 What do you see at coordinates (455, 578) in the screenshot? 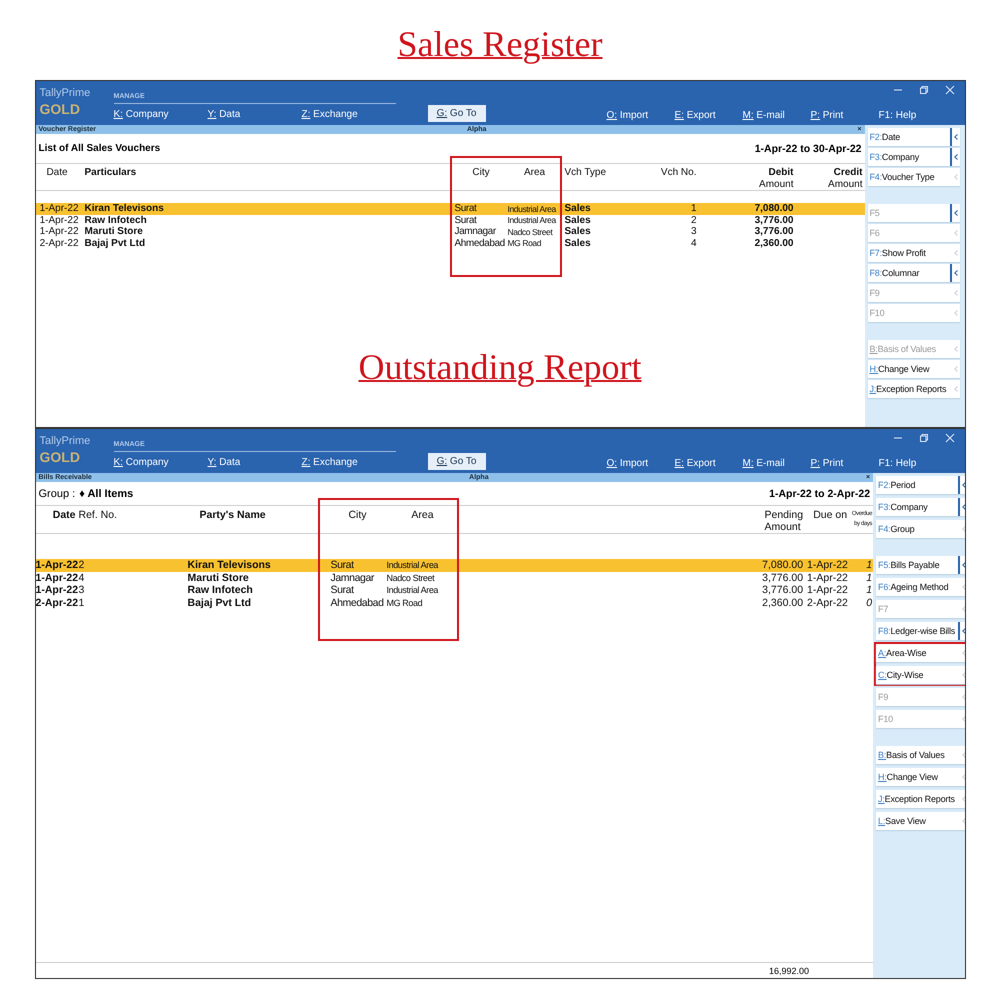
I see `table-row: 1-Apr-224 Maruti Store Jamnagar Nadco Street 3,776.00 1-Apr-22 1` at bounding box center [455, 578].